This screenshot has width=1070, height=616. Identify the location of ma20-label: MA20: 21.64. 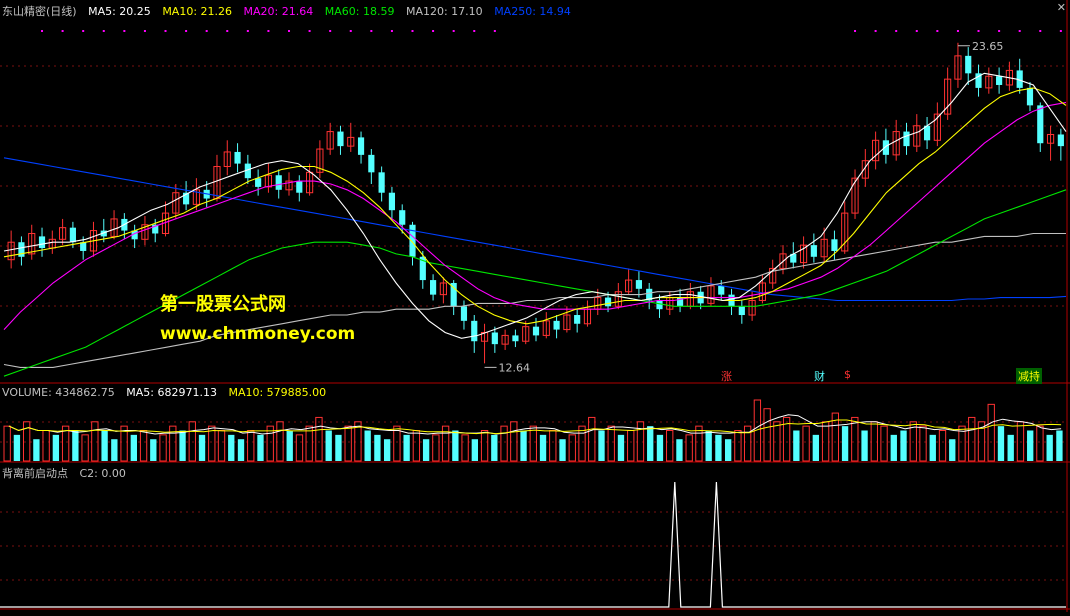
(278, 11).